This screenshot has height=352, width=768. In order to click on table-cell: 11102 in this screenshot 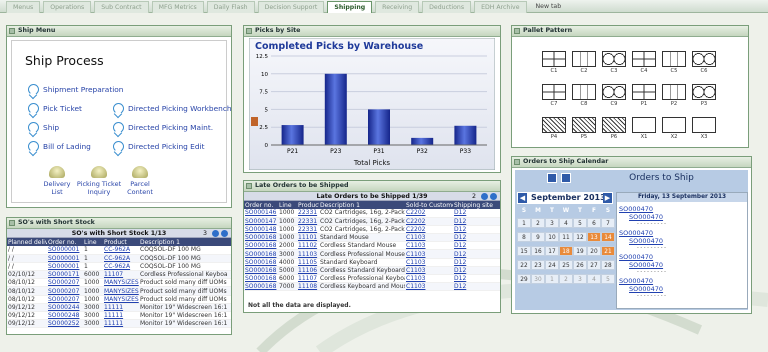, I will do `click(308, 246)`.